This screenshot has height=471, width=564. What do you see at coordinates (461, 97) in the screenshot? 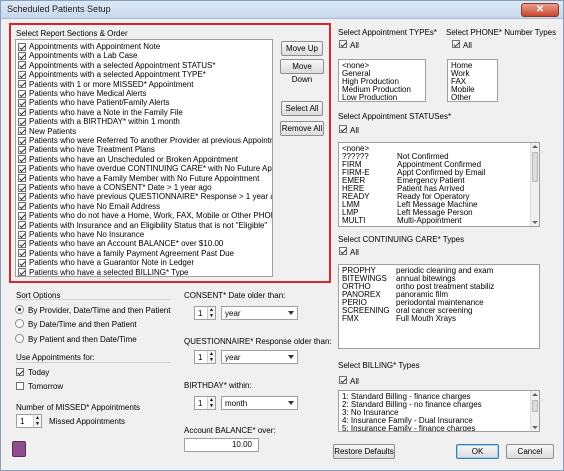
I see `phone-type-item: Other` at bounding box center [461, 97].